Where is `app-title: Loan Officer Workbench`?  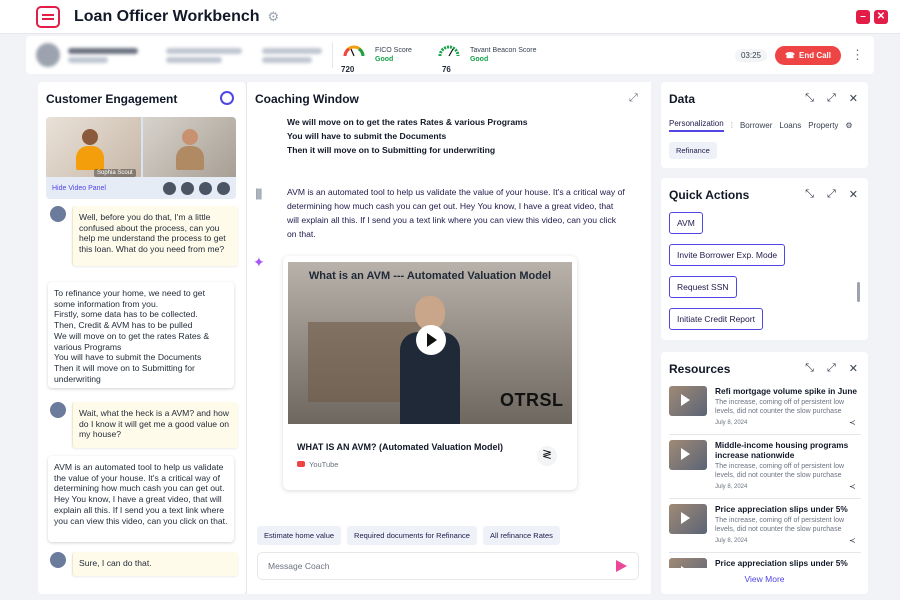
app-title: Loan Officer Workbench is located at coordinates (167, 16).